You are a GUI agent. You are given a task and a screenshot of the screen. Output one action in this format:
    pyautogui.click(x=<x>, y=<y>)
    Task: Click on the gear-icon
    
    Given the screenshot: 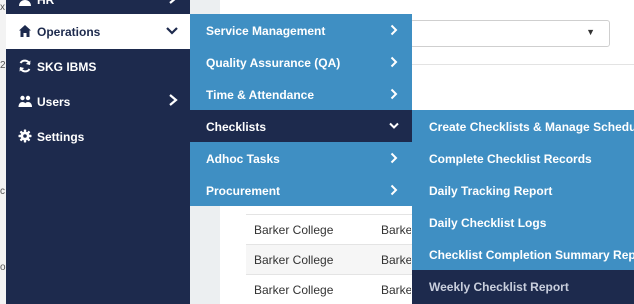 What is the action you would take?
    pyautogui.click(x=25, y=136)
    